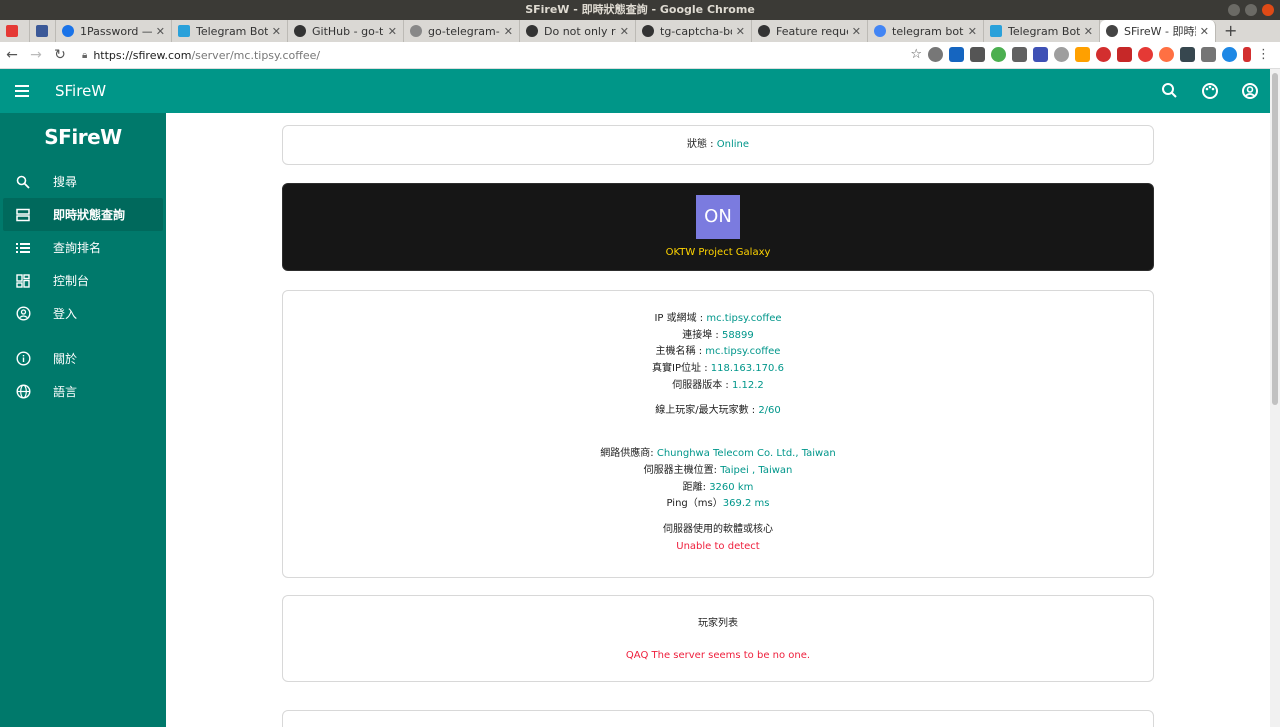  What do you see at coordinates (810, 31) in the screenshot?
I see `browser-tab: Feature reques✕` at bounding box center [810, 31].